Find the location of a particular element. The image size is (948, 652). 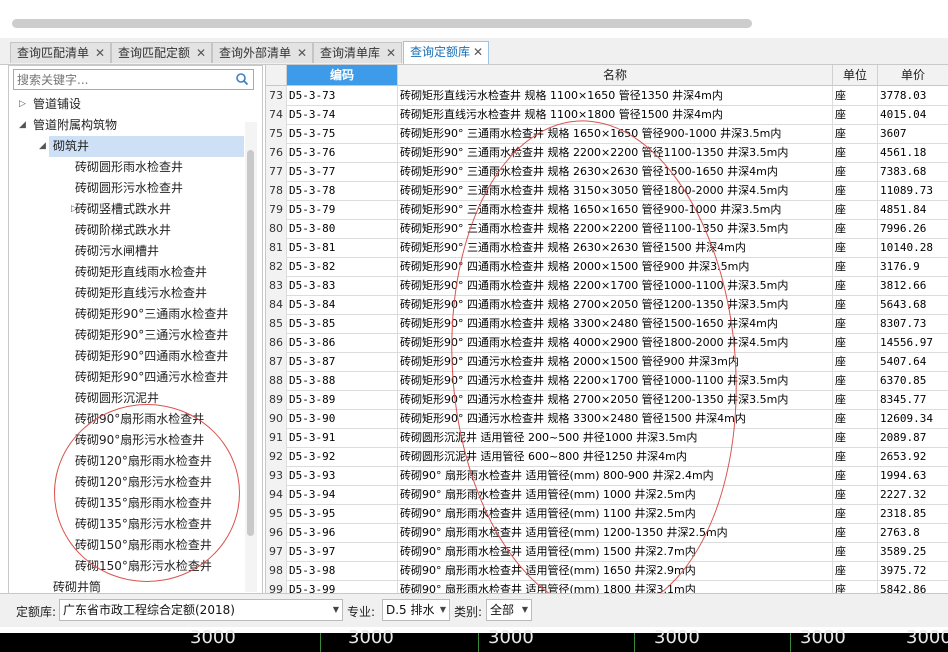

tree-item: ▷ 管道铺设 is located at coordinates (126, 104).